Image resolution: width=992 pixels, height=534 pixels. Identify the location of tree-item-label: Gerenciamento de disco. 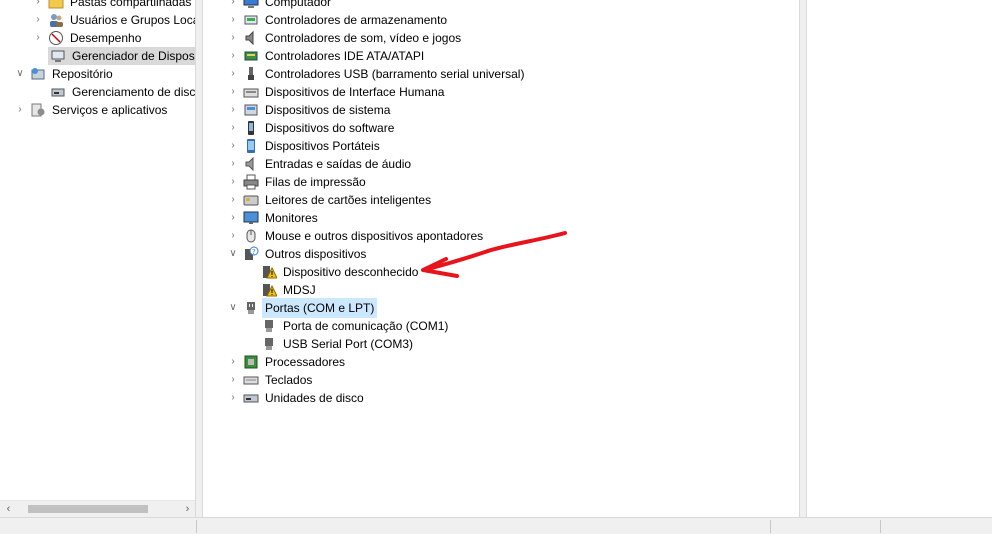
(134, 92).